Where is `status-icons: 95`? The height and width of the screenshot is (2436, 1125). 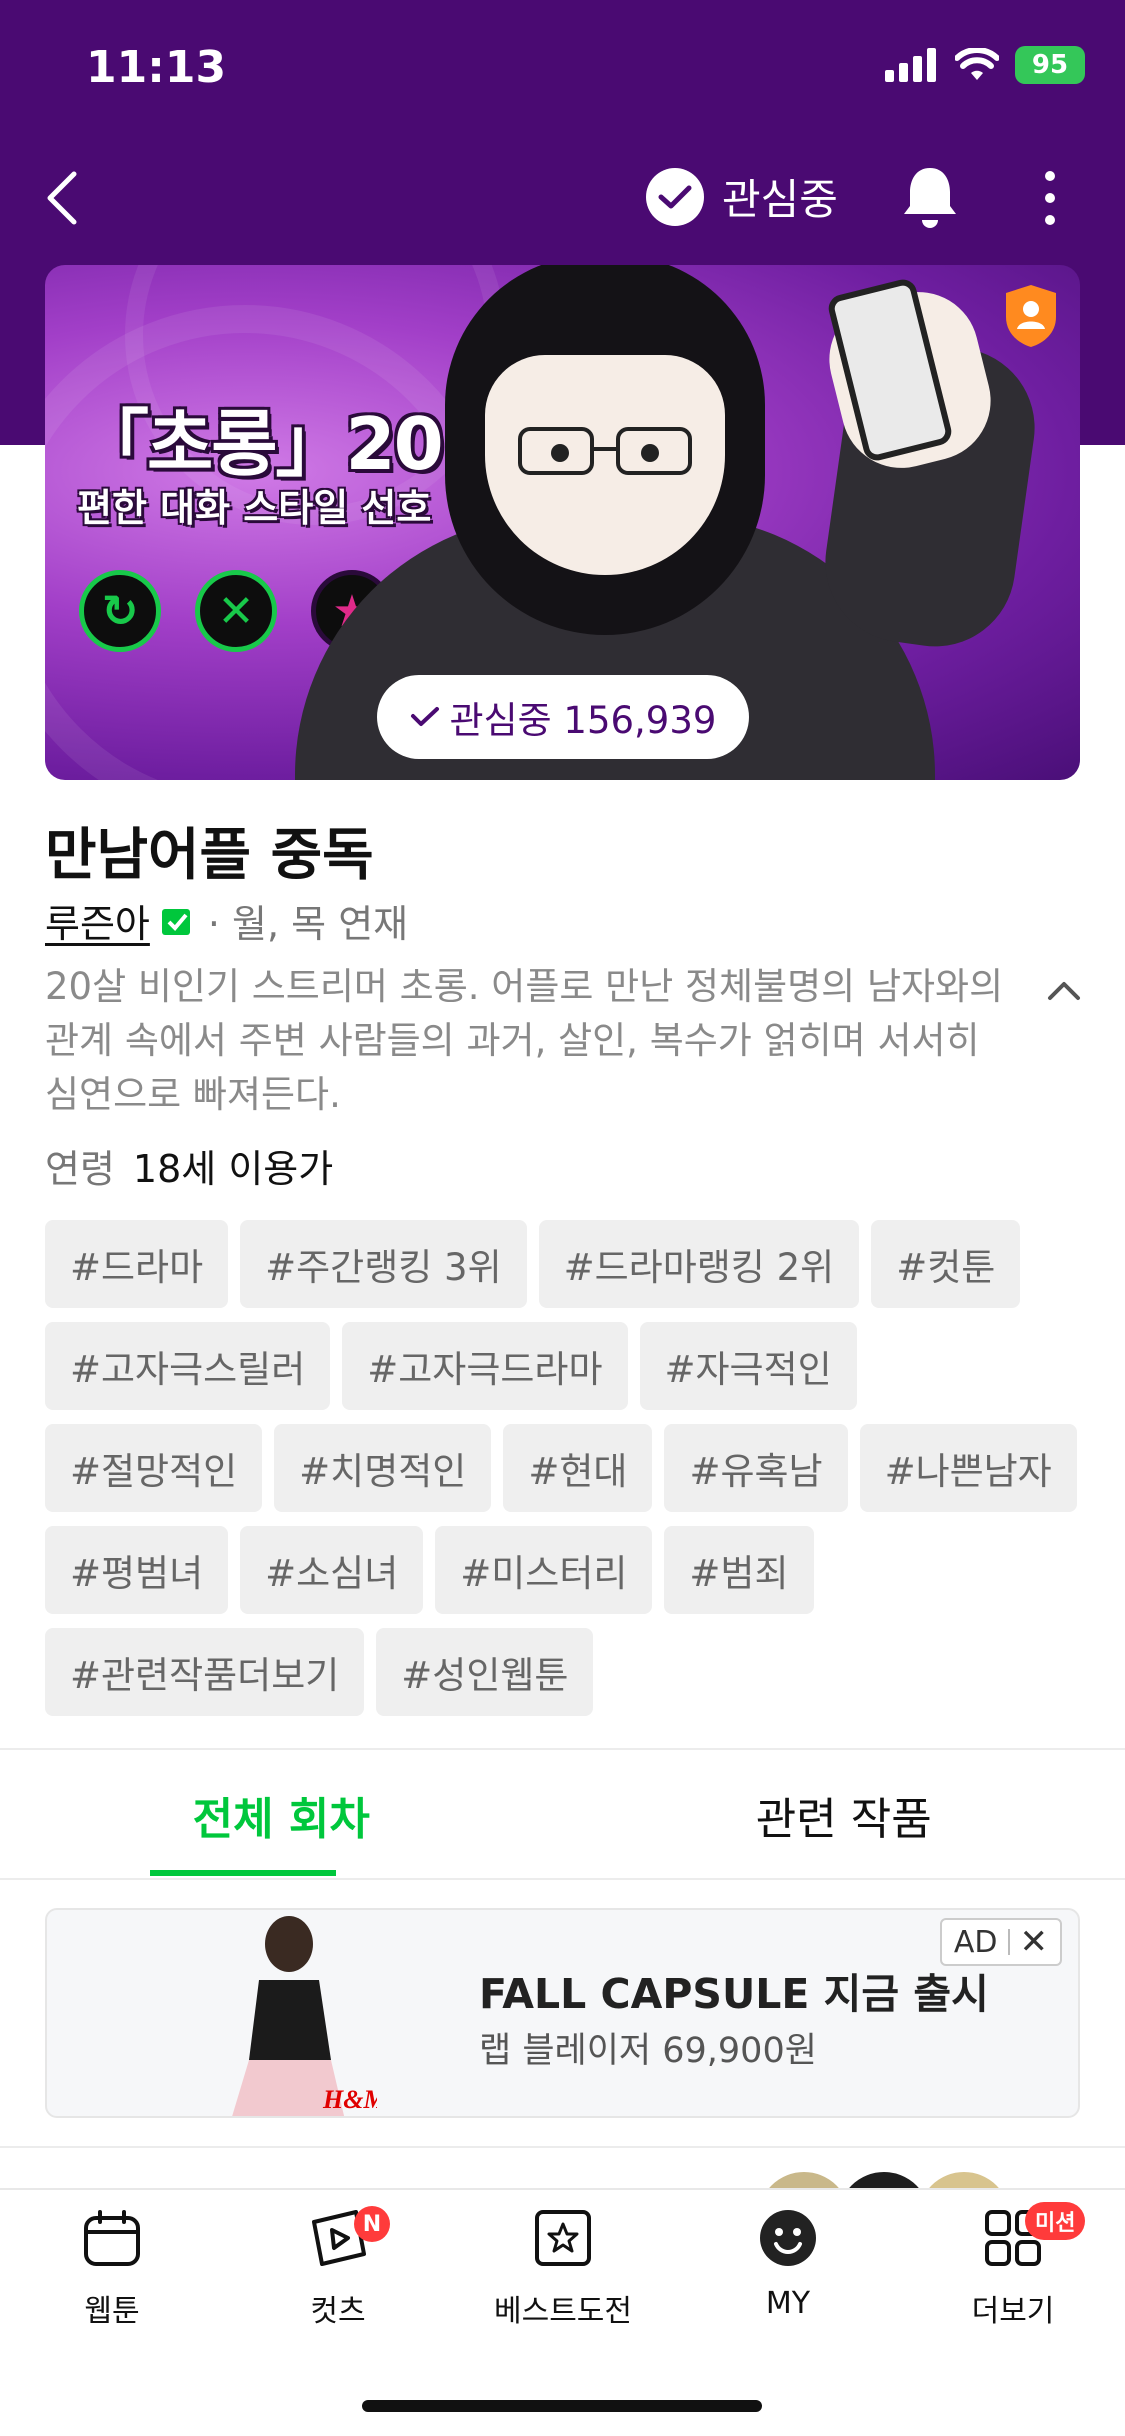 status-icons: 95 is located at coordinates (985, 65).